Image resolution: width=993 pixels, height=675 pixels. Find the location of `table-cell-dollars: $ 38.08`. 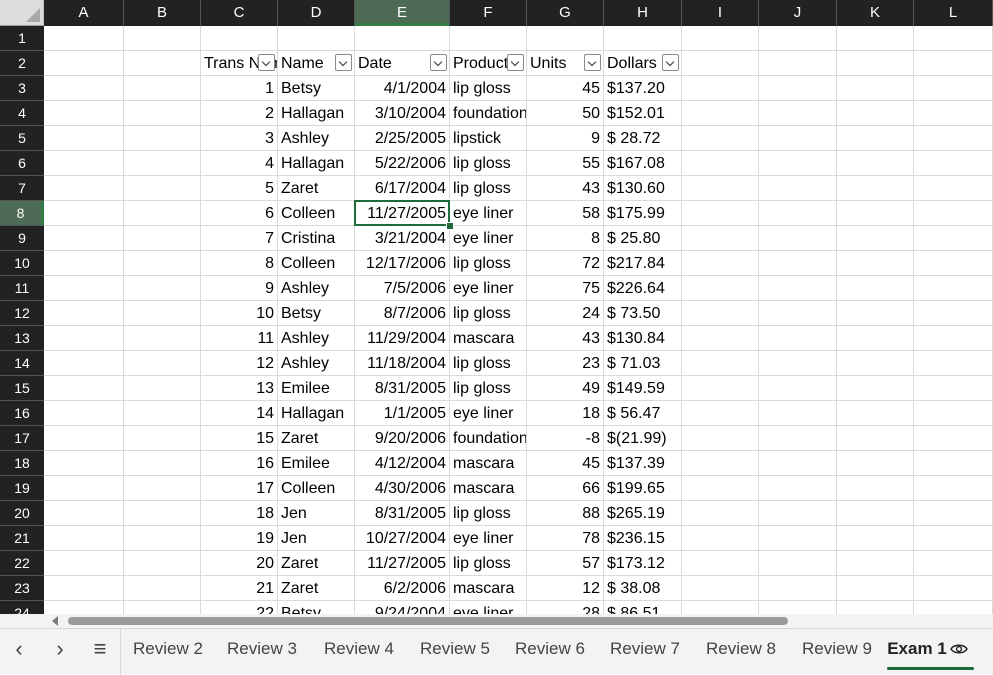

table-cell-dollars: $ 38.08 is located at coordinates (643, 588).